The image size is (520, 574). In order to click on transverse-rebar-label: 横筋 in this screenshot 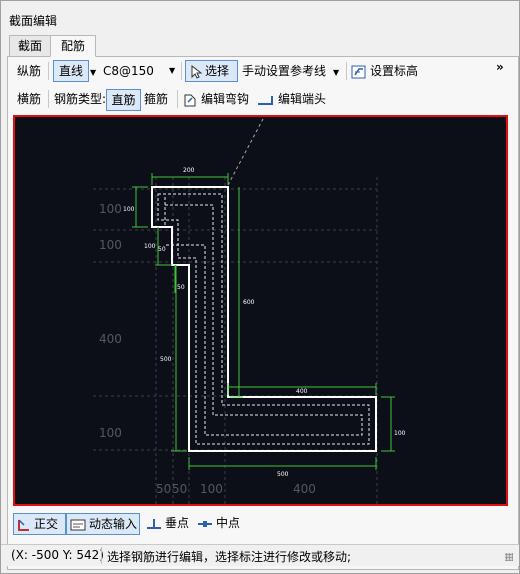, I will do `click(29, 99)`.